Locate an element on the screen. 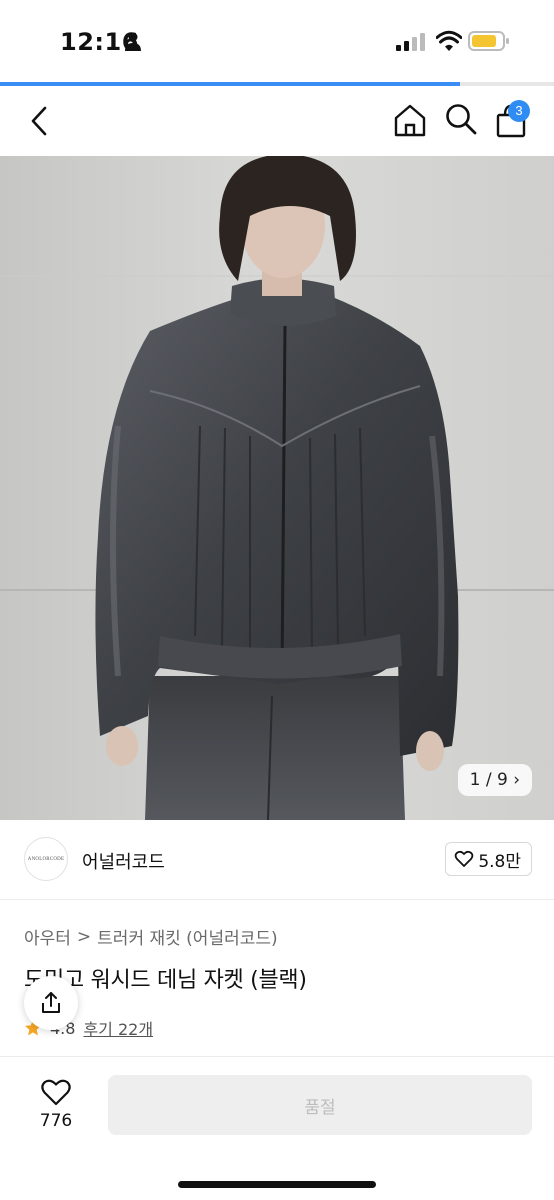 This screenshot has width=554, height=1200. bottom-action-bar: 776 품절 is located at coordinates (277, 1128).